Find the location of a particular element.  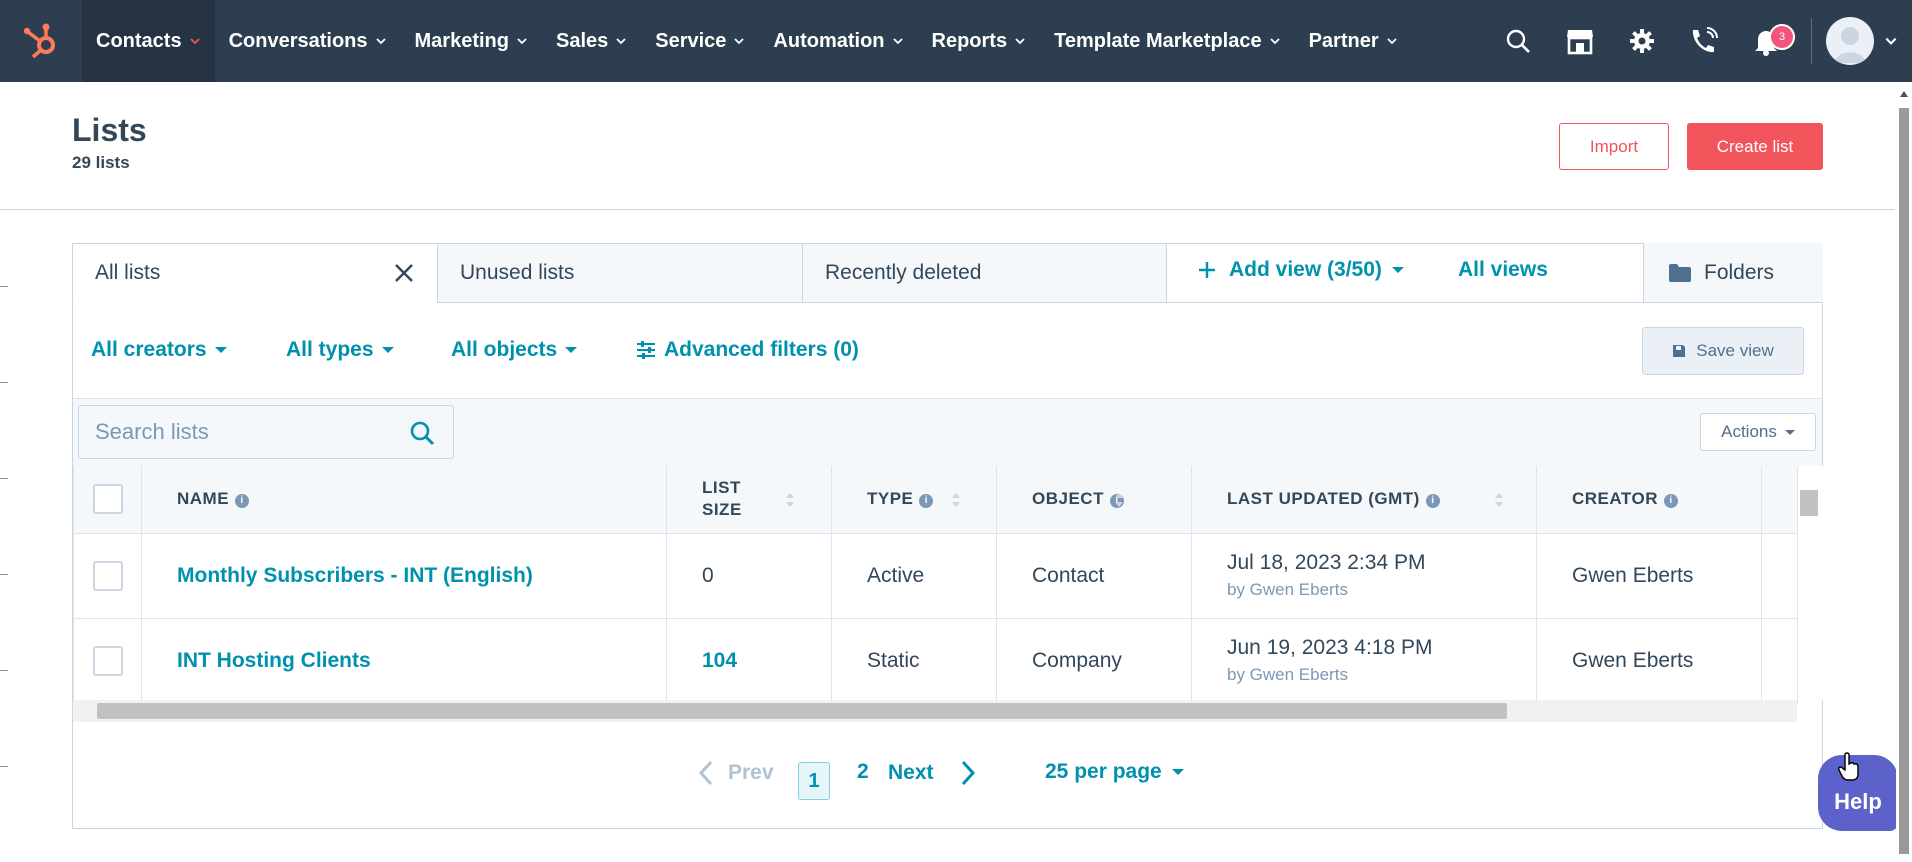

column-header-type: TYPE i is located at coordinates (914, 500).